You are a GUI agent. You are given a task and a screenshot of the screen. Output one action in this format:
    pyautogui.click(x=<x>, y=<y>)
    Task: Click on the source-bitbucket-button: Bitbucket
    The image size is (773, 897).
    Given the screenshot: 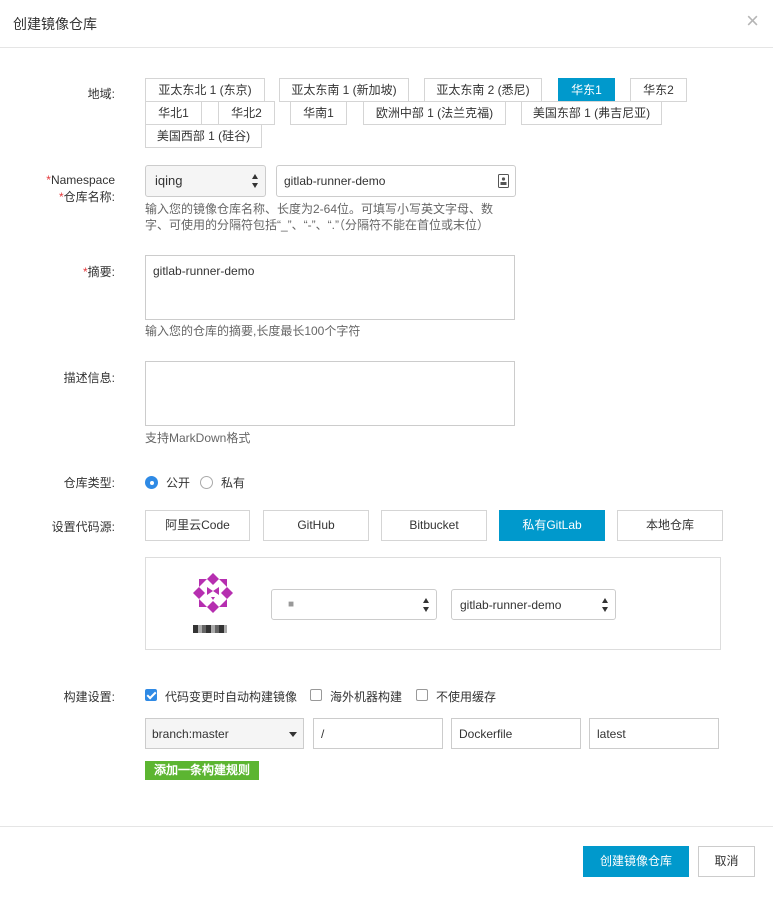 What is the action you would take?
    pyautogui.click(x=434, y=525)
    